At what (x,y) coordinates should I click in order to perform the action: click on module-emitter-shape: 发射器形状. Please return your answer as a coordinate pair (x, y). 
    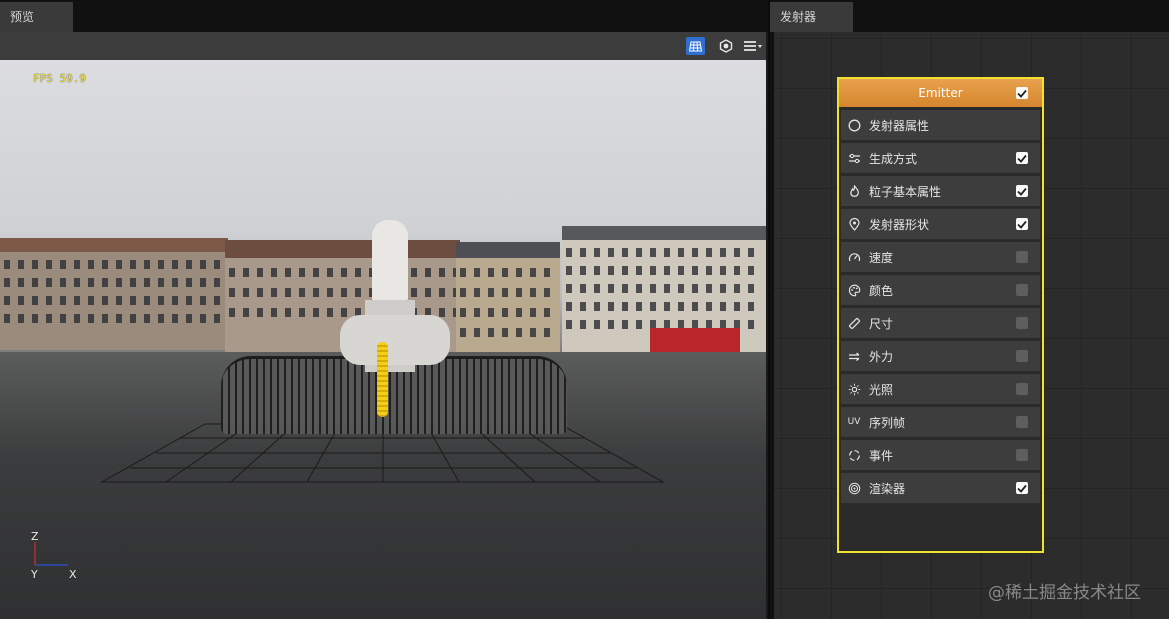
    Looking at the image, I should click on (940, 224).